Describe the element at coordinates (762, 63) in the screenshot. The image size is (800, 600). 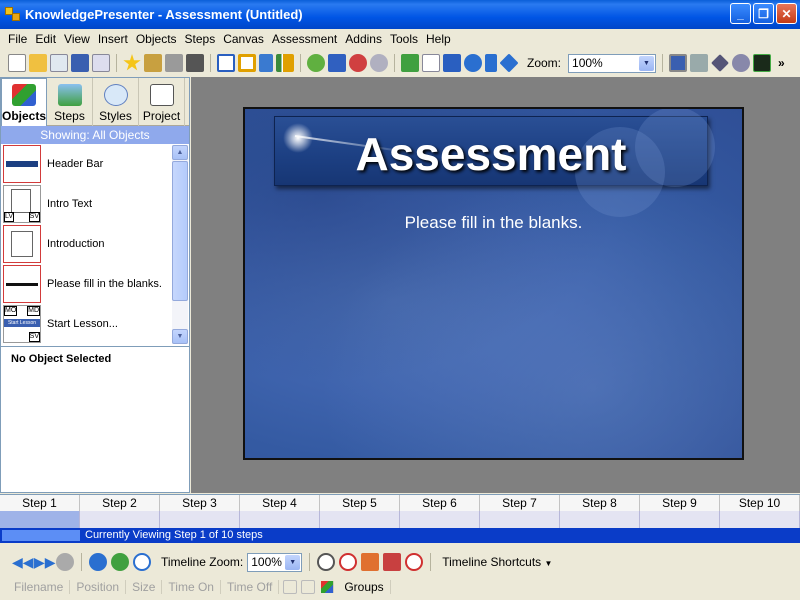
I see `screen-capture-icon` at that location.